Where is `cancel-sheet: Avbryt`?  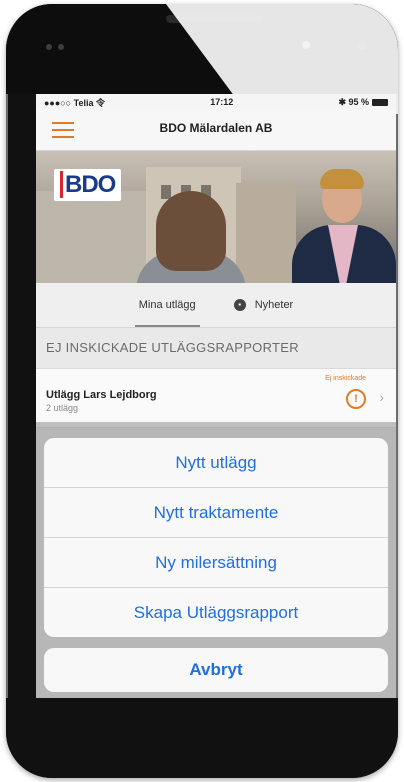 cancel-sheet: Avbryt is located at coordinates (216, 670).